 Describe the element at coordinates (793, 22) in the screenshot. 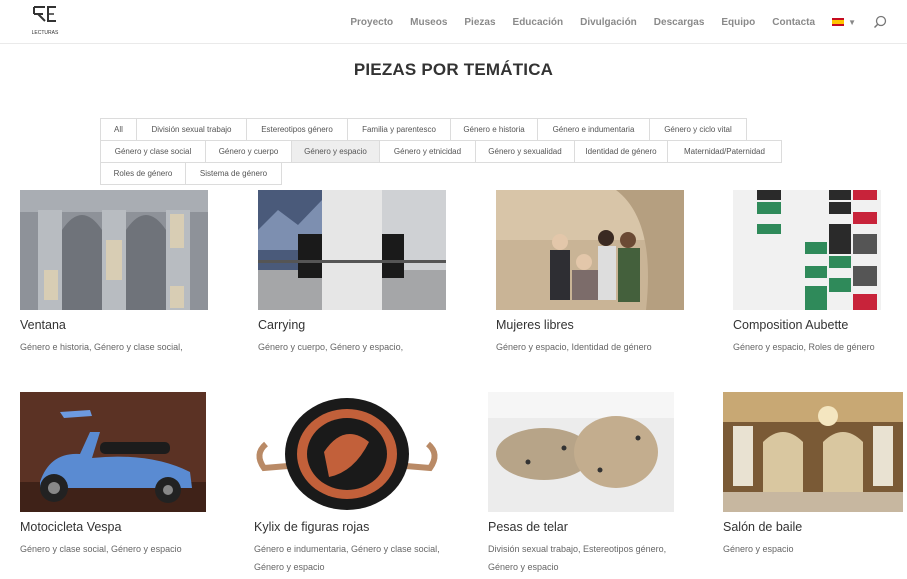

I see `nav-contacta: Contacta` at that location.